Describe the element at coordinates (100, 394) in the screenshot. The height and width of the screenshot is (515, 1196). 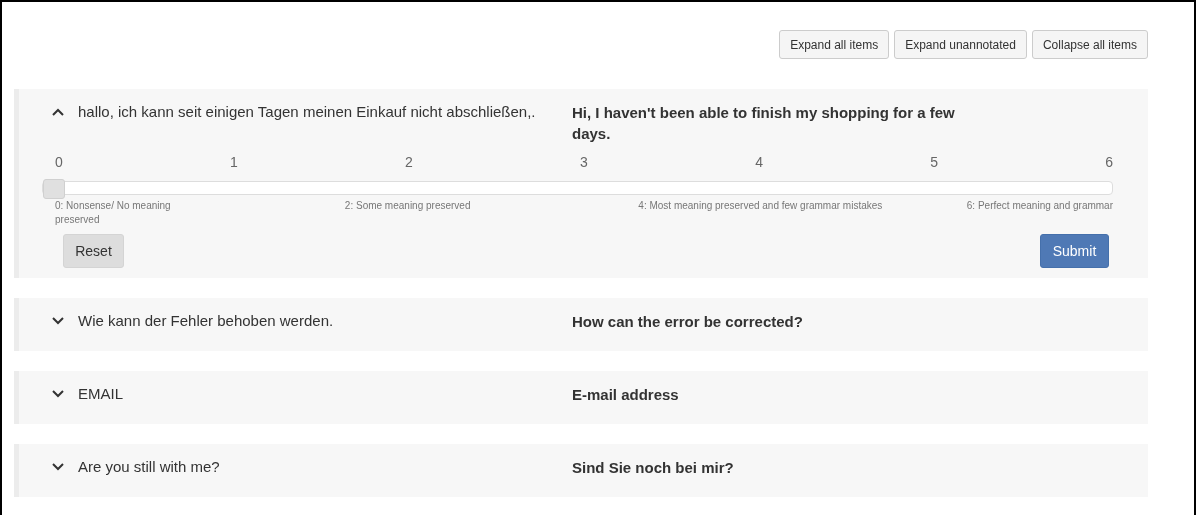
I see `source-text: EMAIL` at that location.